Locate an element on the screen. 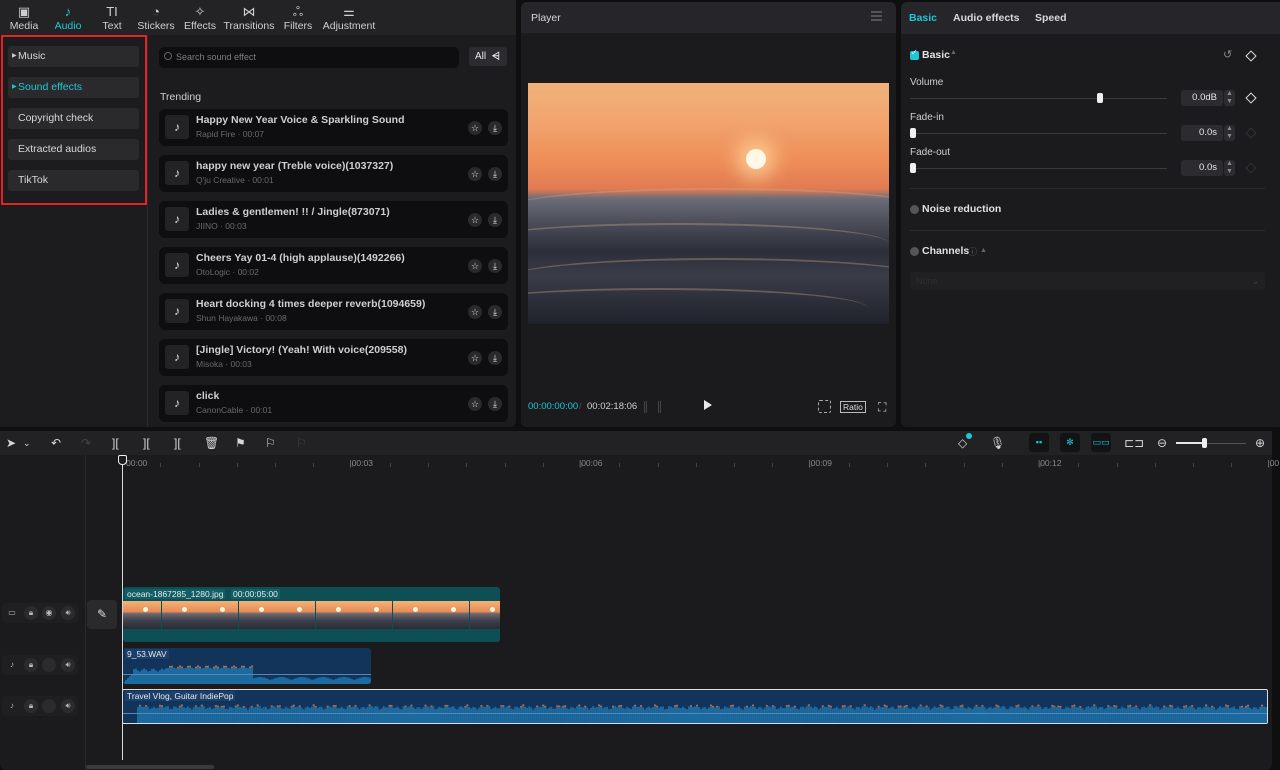  audio-clip: Travel Vlog, Guitar IndiePop is located at coordinates (695, 706).